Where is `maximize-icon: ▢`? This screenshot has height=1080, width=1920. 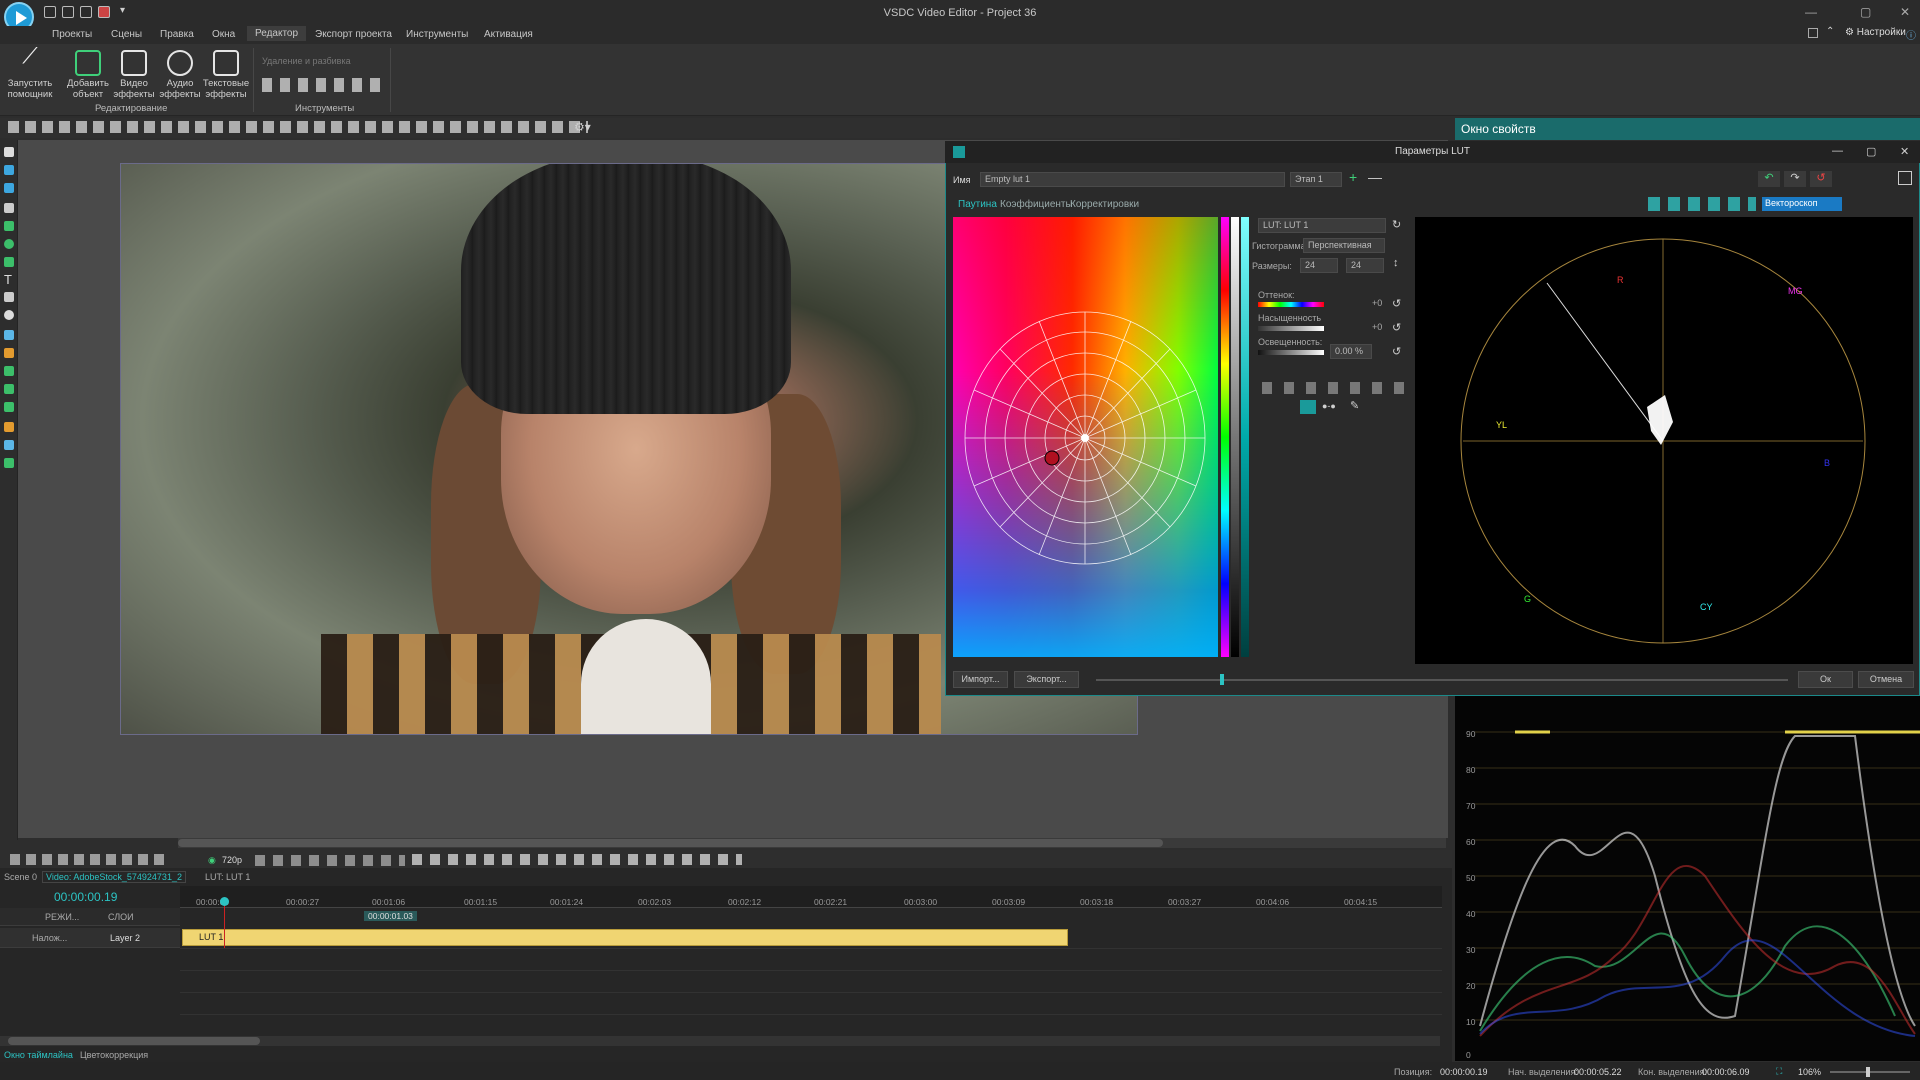
maximize-icon: ▢ is located at coordinates (1865, 12).